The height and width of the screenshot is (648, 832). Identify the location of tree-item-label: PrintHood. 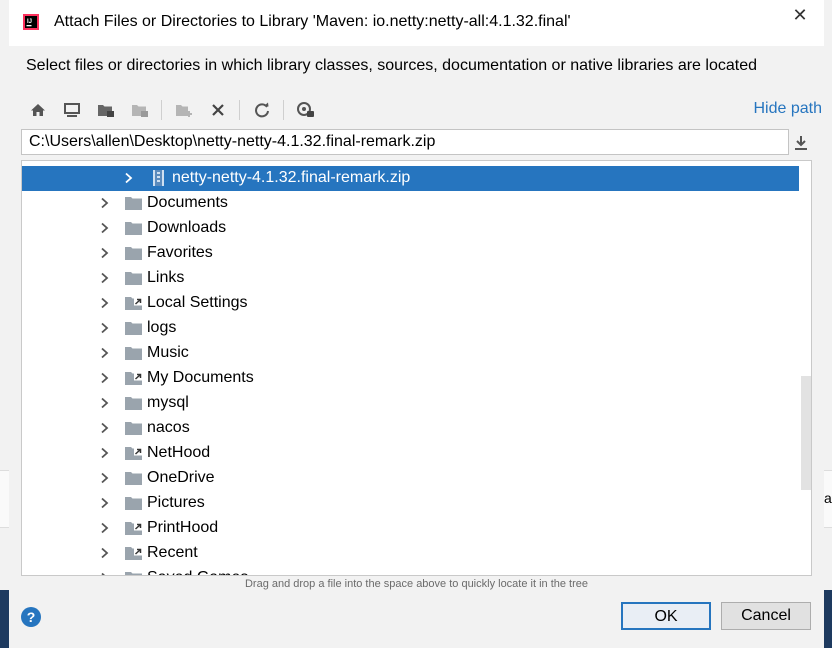
(183, 527).